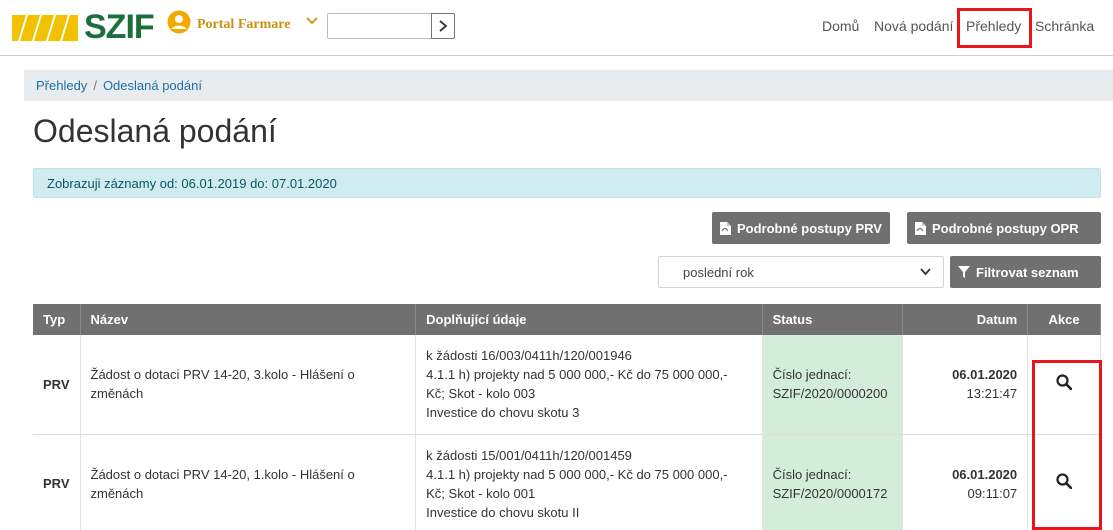 Image resolution: width=1113 pixels, height=530 pixels. What do you see at coordinates (964, 272) in the screenshot?
I see `filter-icon` at bounding box center [964, 272].